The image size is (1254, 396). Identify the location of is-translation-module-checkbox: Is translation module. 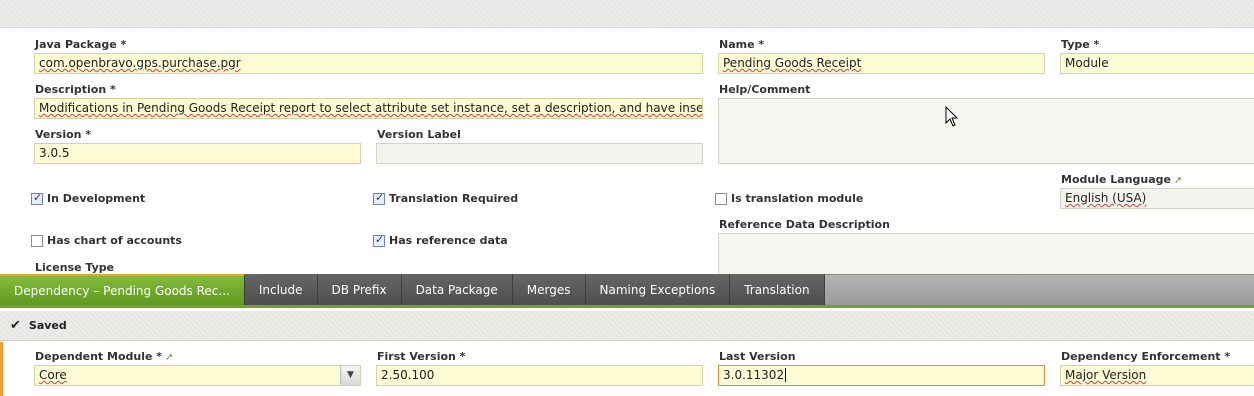
(789, 198).